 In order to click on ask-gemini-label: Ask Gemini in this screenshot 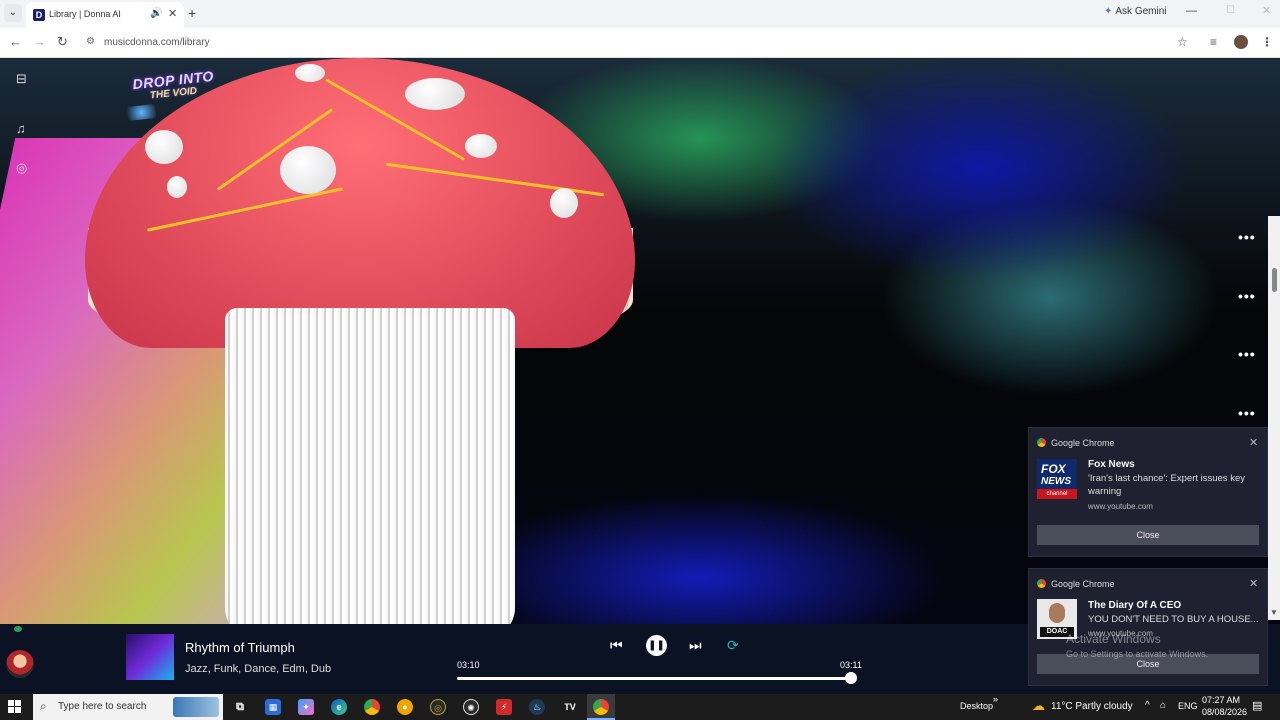, I will do `click(1141, 11)`.